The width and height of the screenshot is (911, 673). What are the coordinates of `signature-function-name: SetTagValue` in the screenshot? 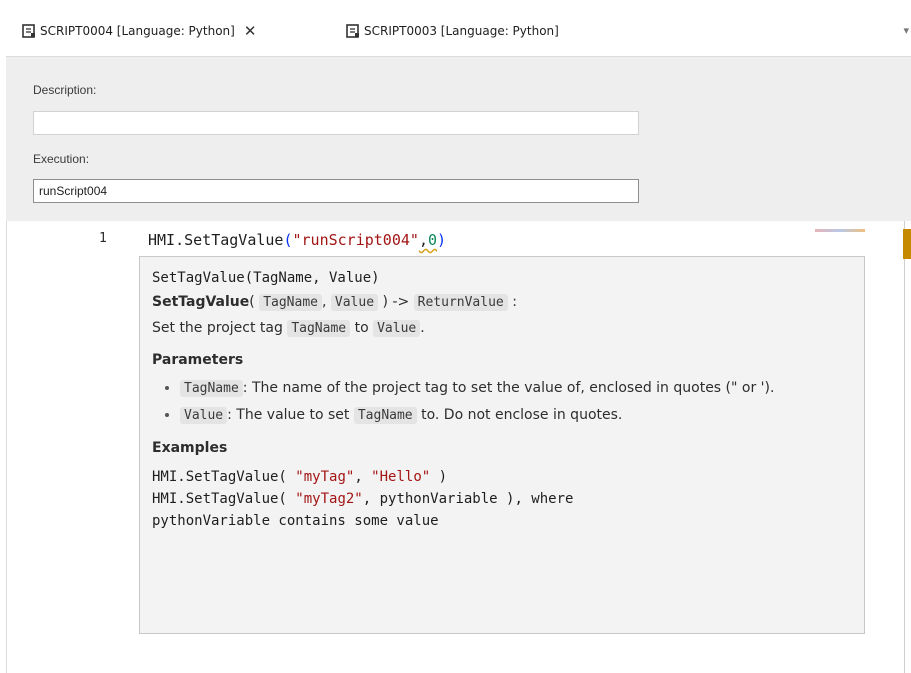 It's located at (201, 302).